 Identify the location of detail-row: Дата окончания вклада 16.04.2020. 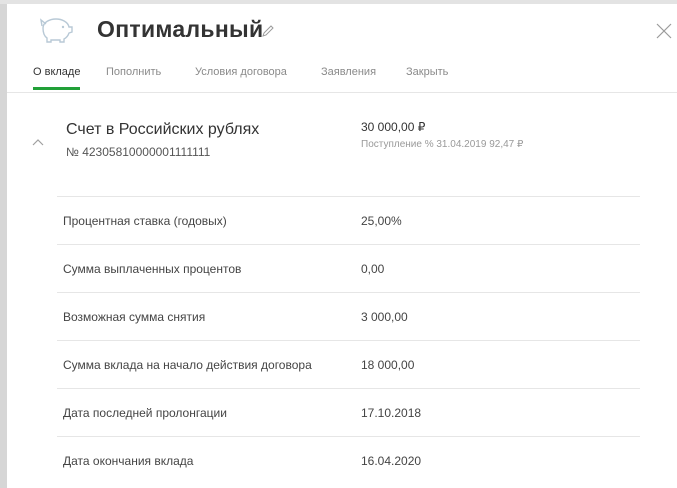
(348, 460).